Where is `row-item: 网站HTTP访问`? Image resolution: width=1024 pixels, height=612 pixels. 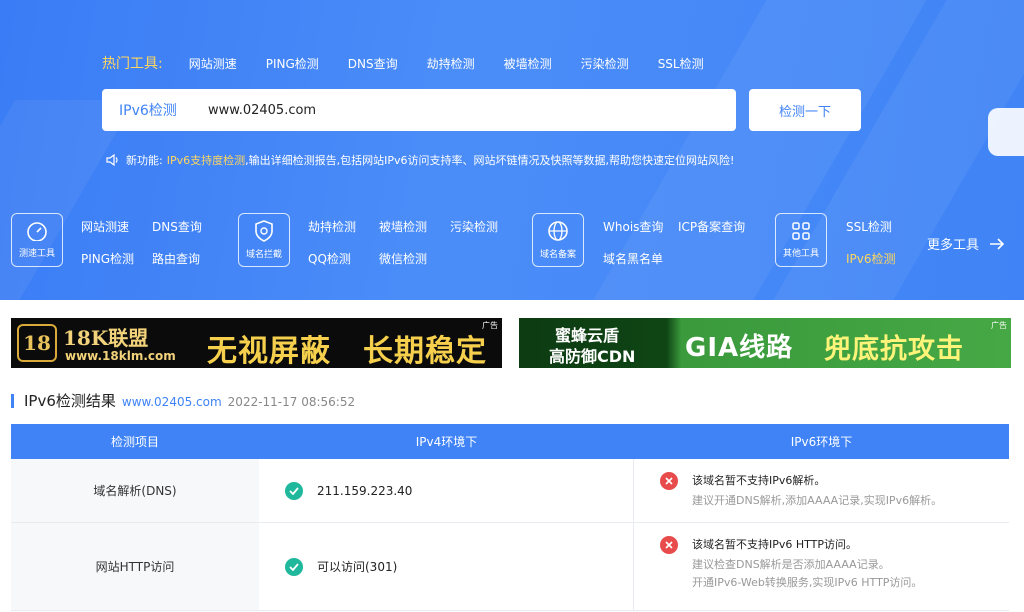
row-item: 网站HTTP访问 is located at coordinates (135, 566).